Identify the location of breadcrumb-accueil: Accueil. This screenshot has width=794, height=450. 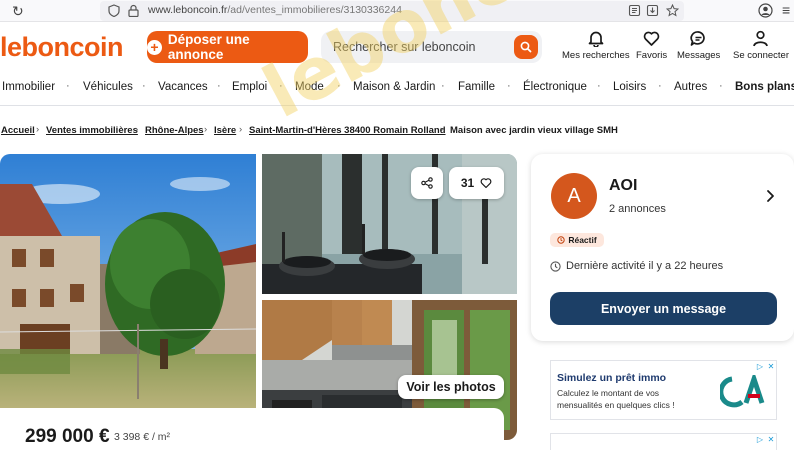
(18, 130).